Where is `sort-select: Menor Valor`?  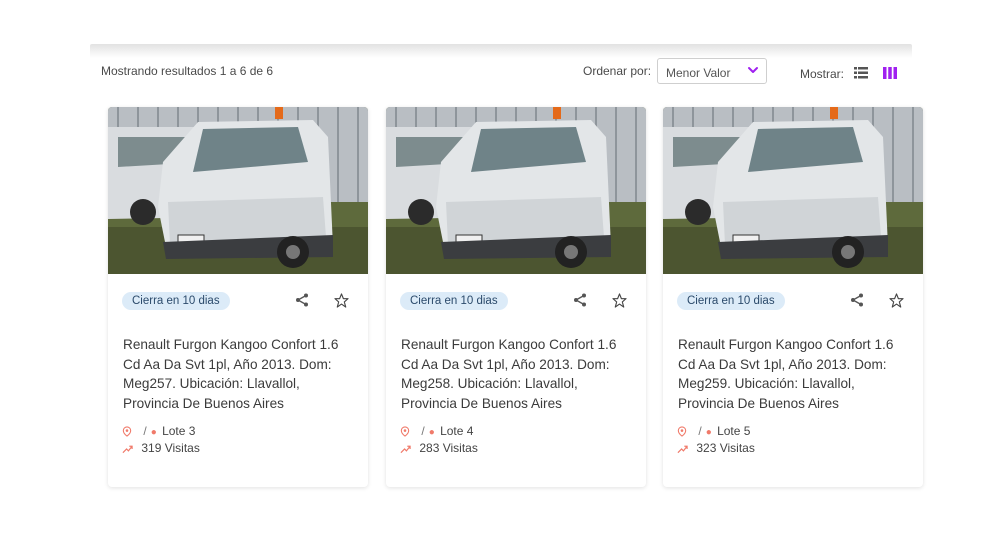 sort-select: Menor Valor is located at coordinates (712, 71).